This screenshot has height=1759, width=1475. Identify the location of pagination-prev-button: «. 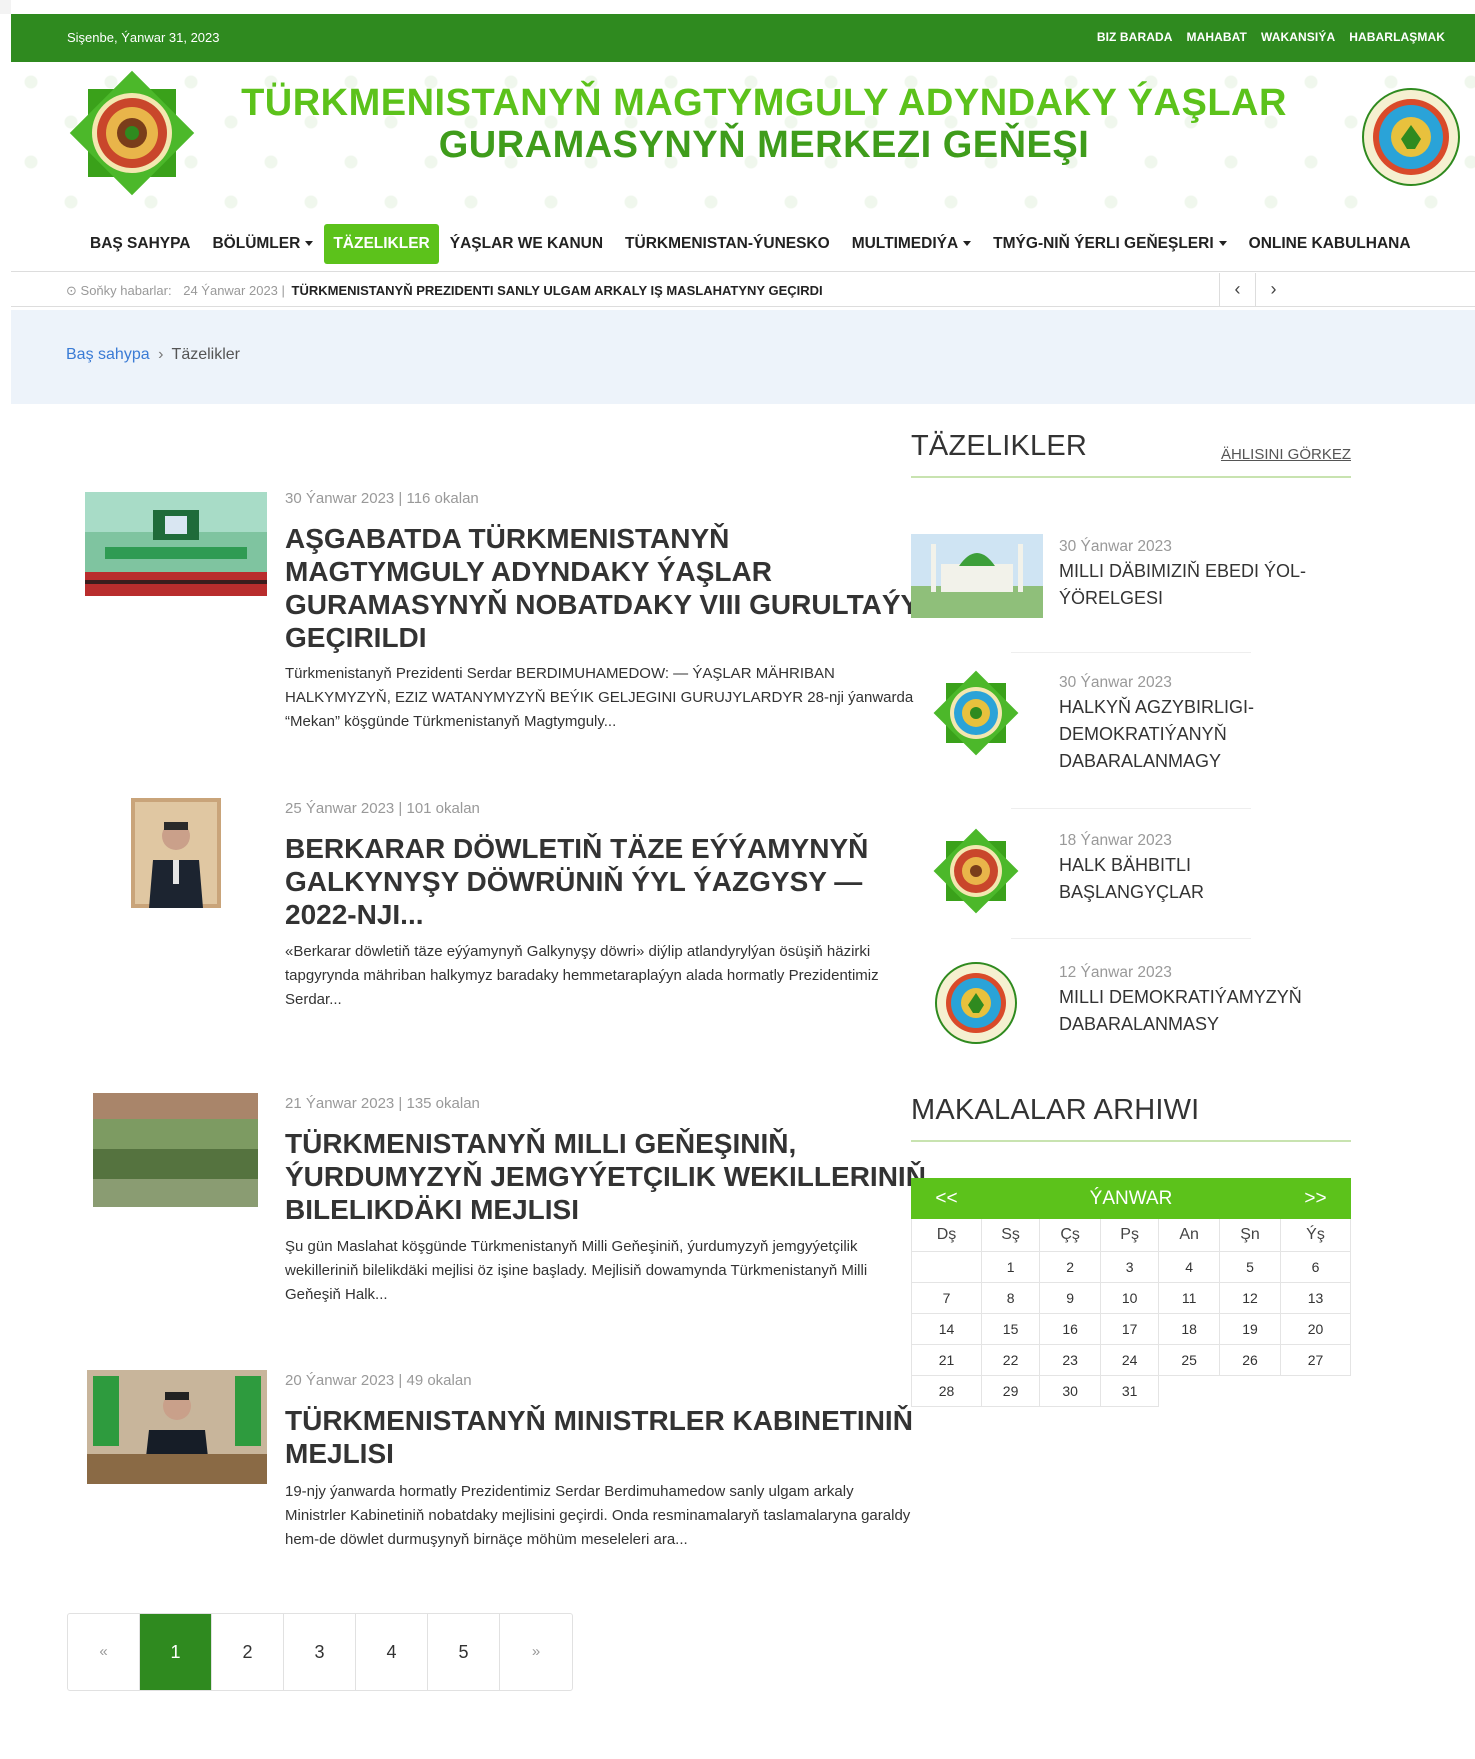
(104, 1652).